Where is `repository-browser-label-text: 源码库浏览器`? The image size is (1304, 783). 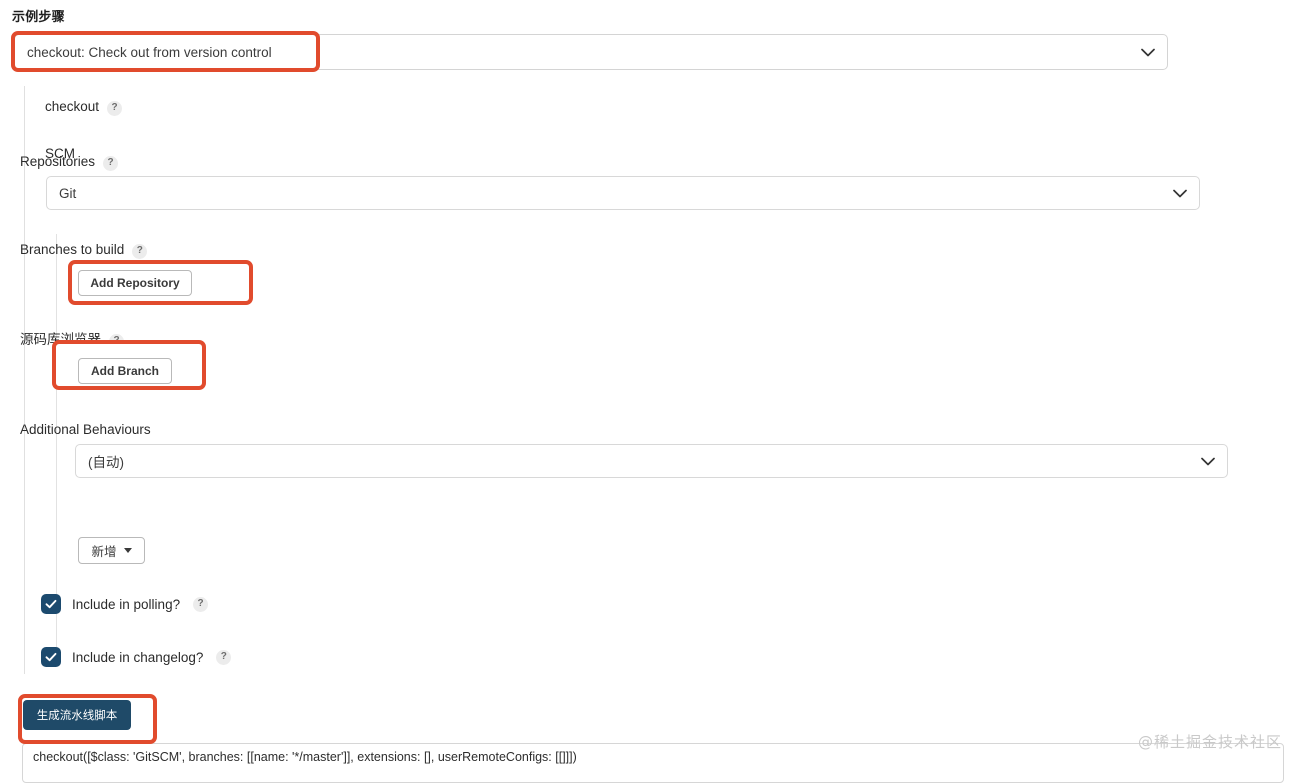
repository-browser-label-text: 源码库浏览器 is located at coordinates (60, 339).